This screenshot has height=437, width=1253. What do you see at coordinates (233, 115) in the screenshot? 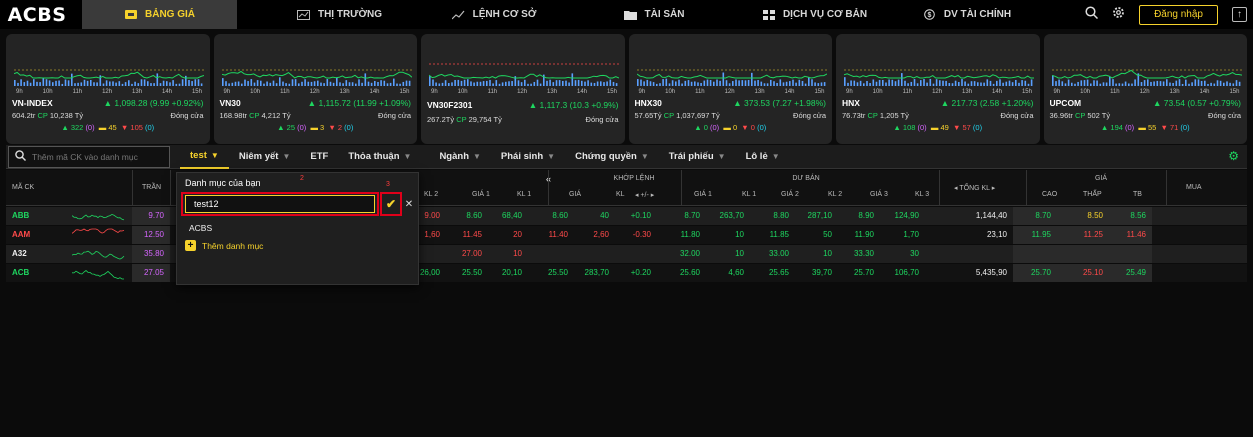
I see `index-volume: 168.98tr` at bounding box center [233, 115].